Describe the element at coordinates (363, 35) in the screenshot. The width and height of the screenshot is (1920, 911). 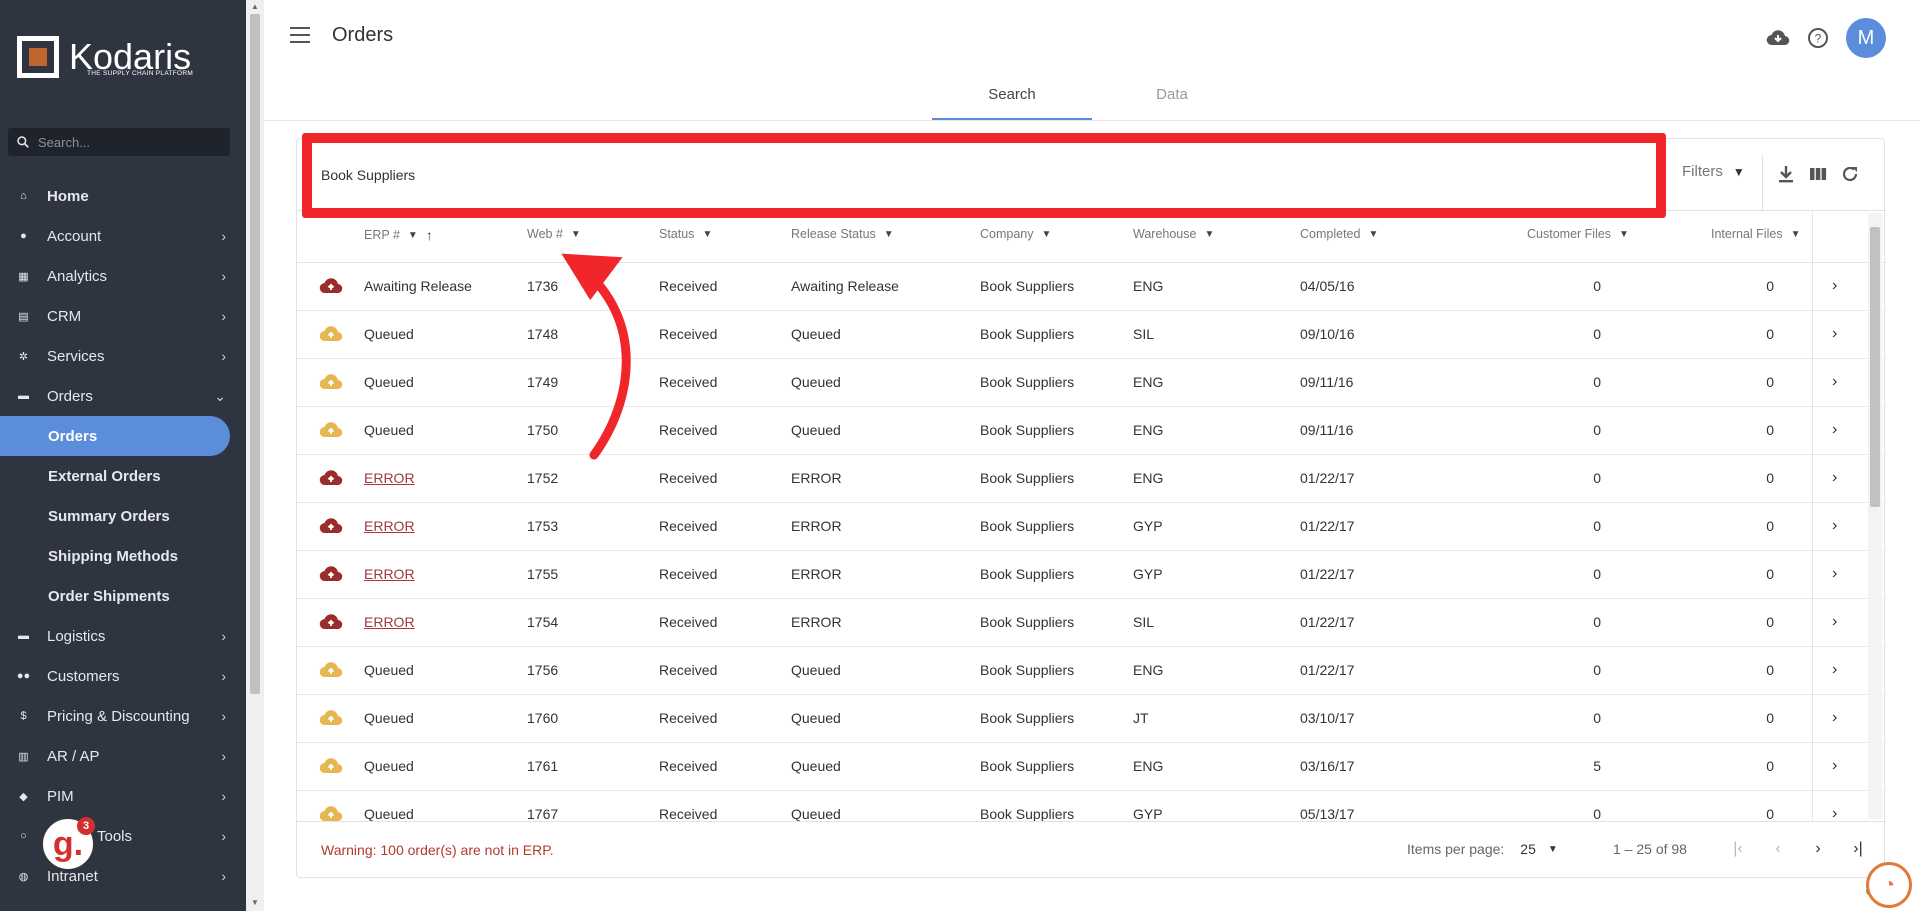
I see `page-title: Orders` at that location.